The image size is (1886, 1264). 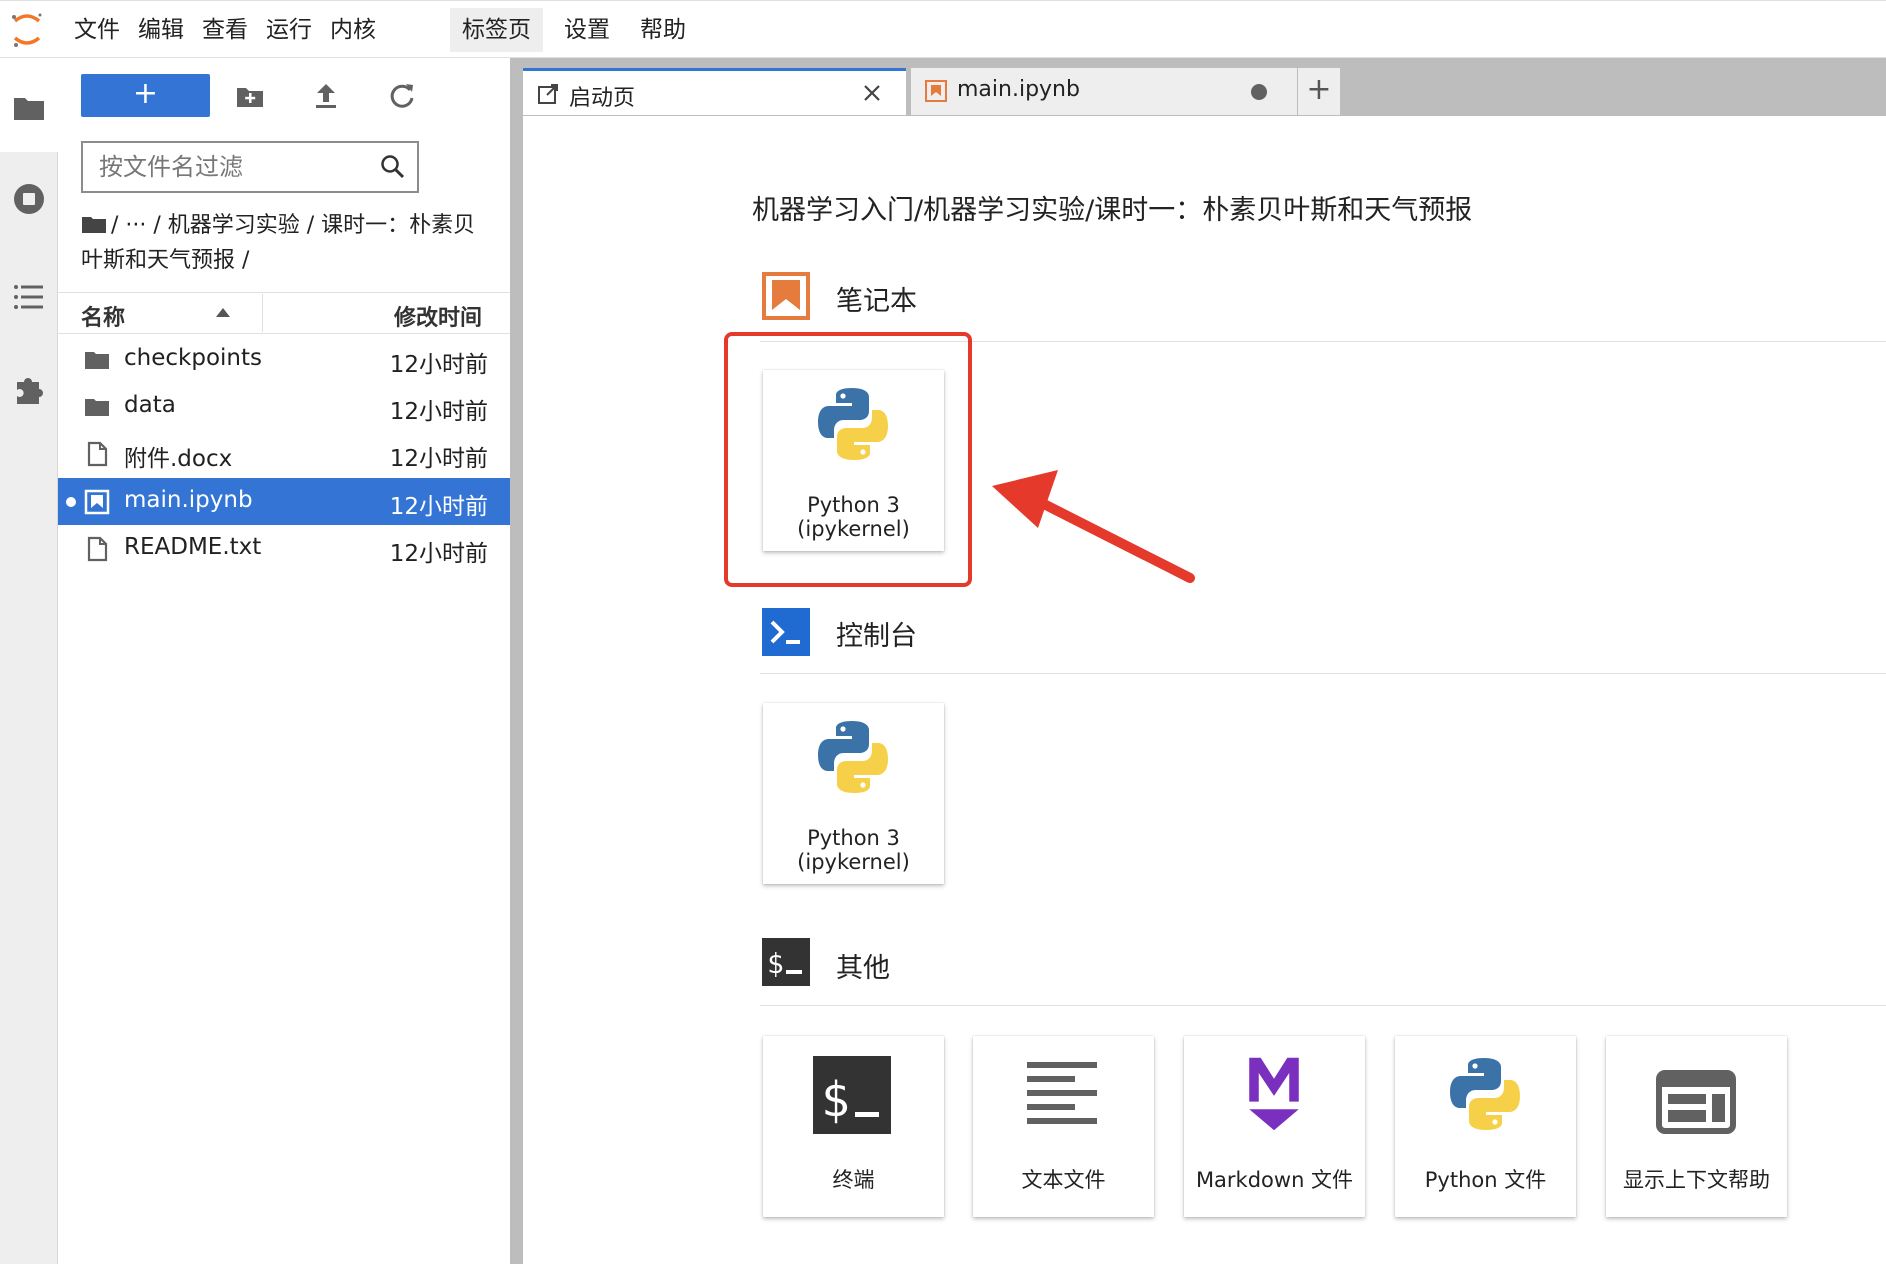 I want to click on menu-kernel: 内核, so click(x=353, y=30).